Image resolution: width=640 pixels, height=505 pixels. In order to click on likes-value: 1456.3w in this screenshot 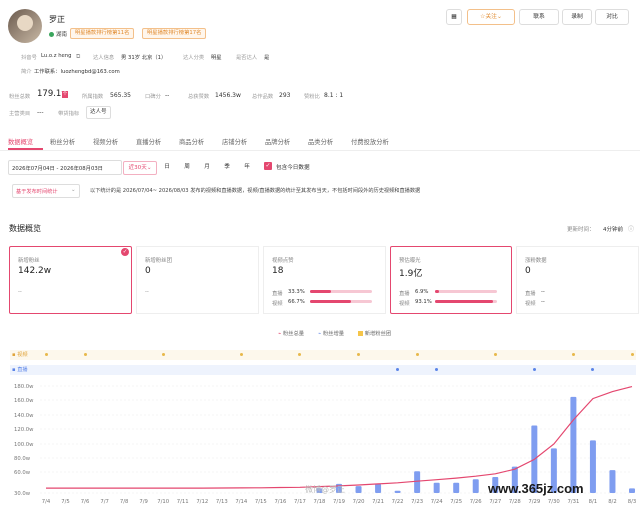, I will do `click(228, 95)`.